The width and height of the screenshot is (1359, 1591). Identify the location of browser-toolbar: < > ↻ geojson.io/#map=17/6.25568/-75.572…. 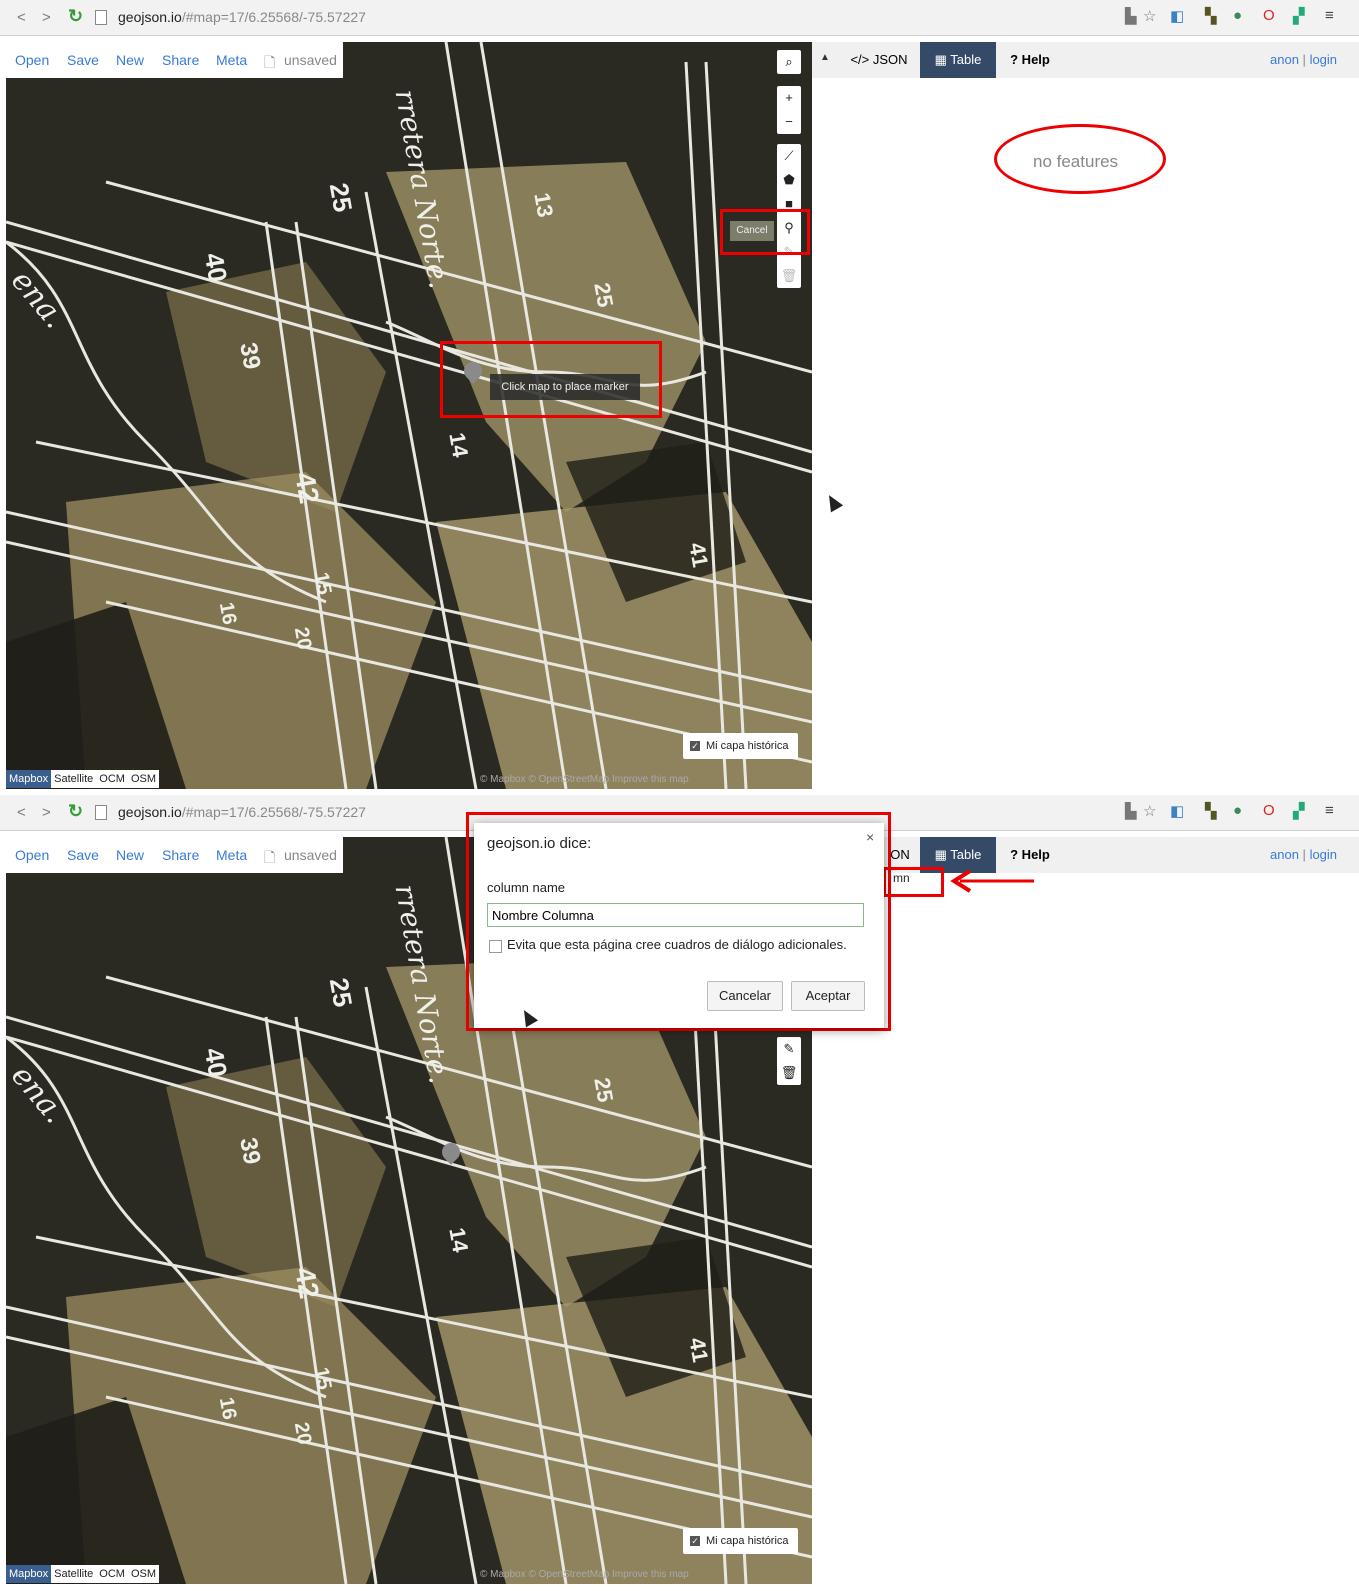
(679, 18).